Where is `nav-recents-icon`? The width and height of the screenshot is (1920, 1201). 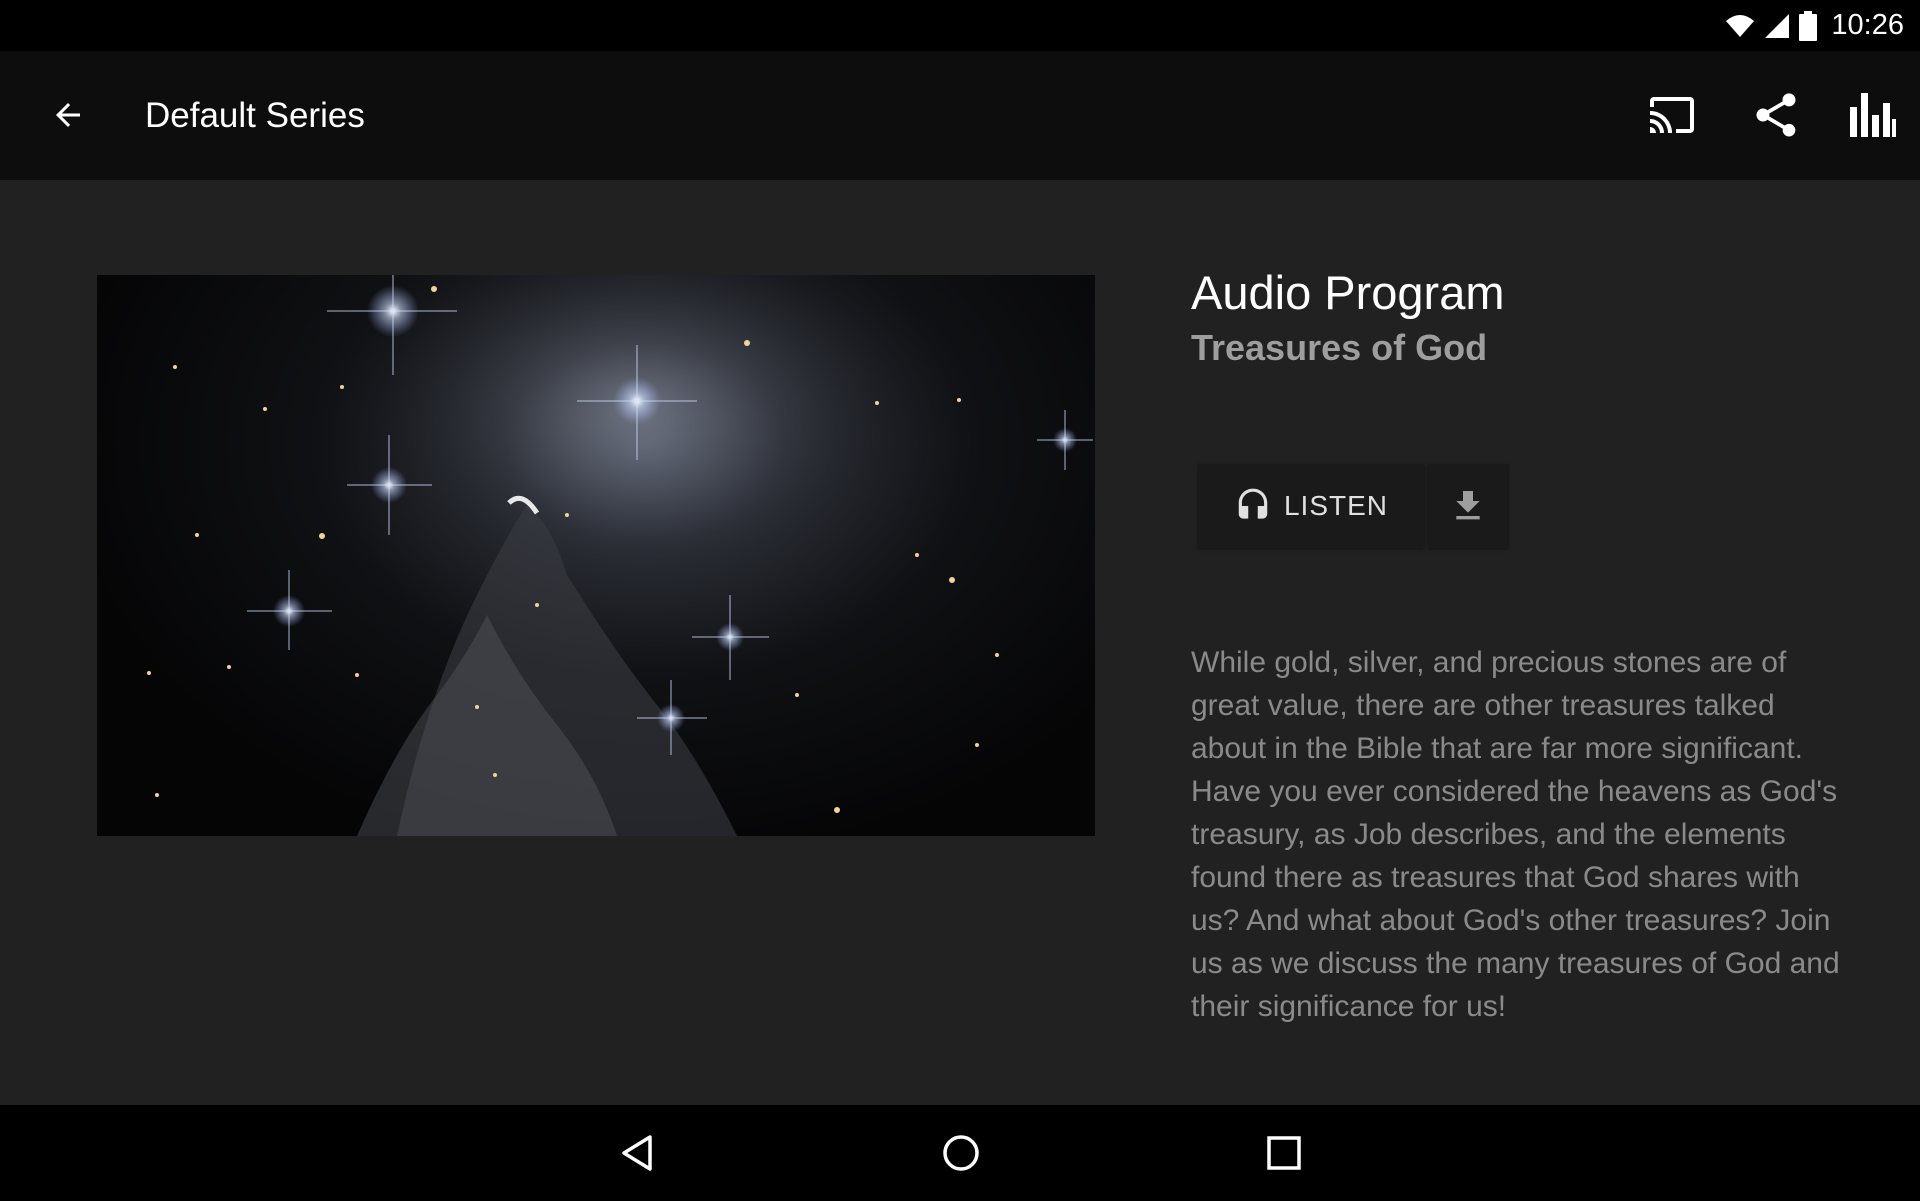
nav-recents-icon is located at coordinates (1284, 1153).